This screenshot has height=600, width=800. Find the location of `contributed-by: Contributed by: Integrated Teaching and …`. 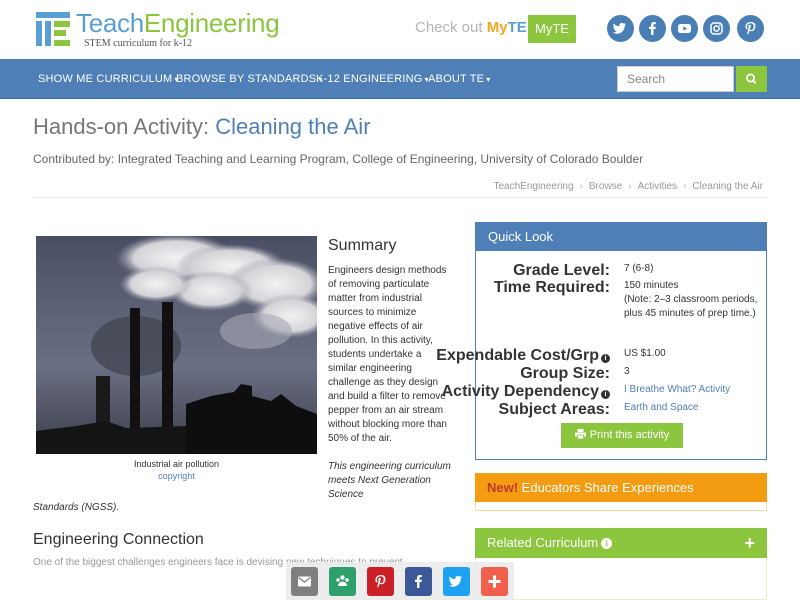

contributed-by: Contributed by: Integrated Teaching and … is located at coordinates (338, 159).